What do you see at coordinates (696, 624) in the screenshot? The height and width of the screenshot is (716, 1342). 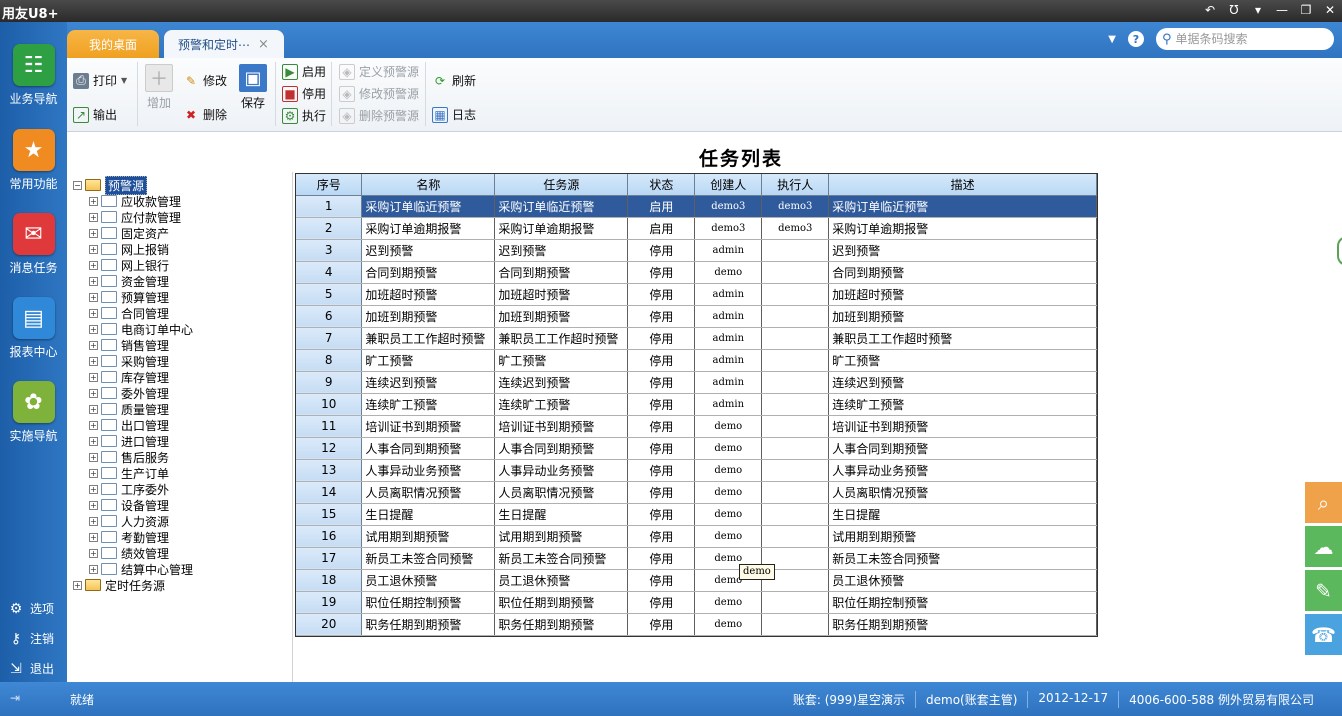 I see `table-row: 20 职务任期到期预警 职务任期到期预警 停用 demo 职务任期到期预警` at bounding box center [696, 624].